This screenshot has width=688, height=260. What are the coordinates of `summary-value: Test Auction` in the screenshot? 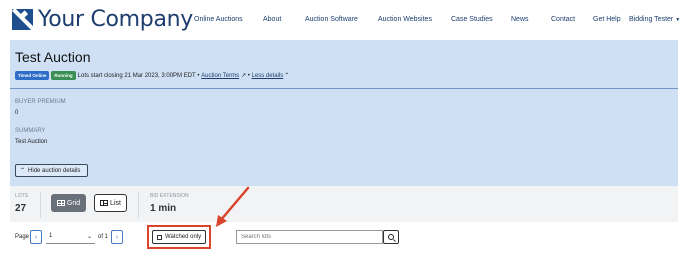 It's located at (31, 142).